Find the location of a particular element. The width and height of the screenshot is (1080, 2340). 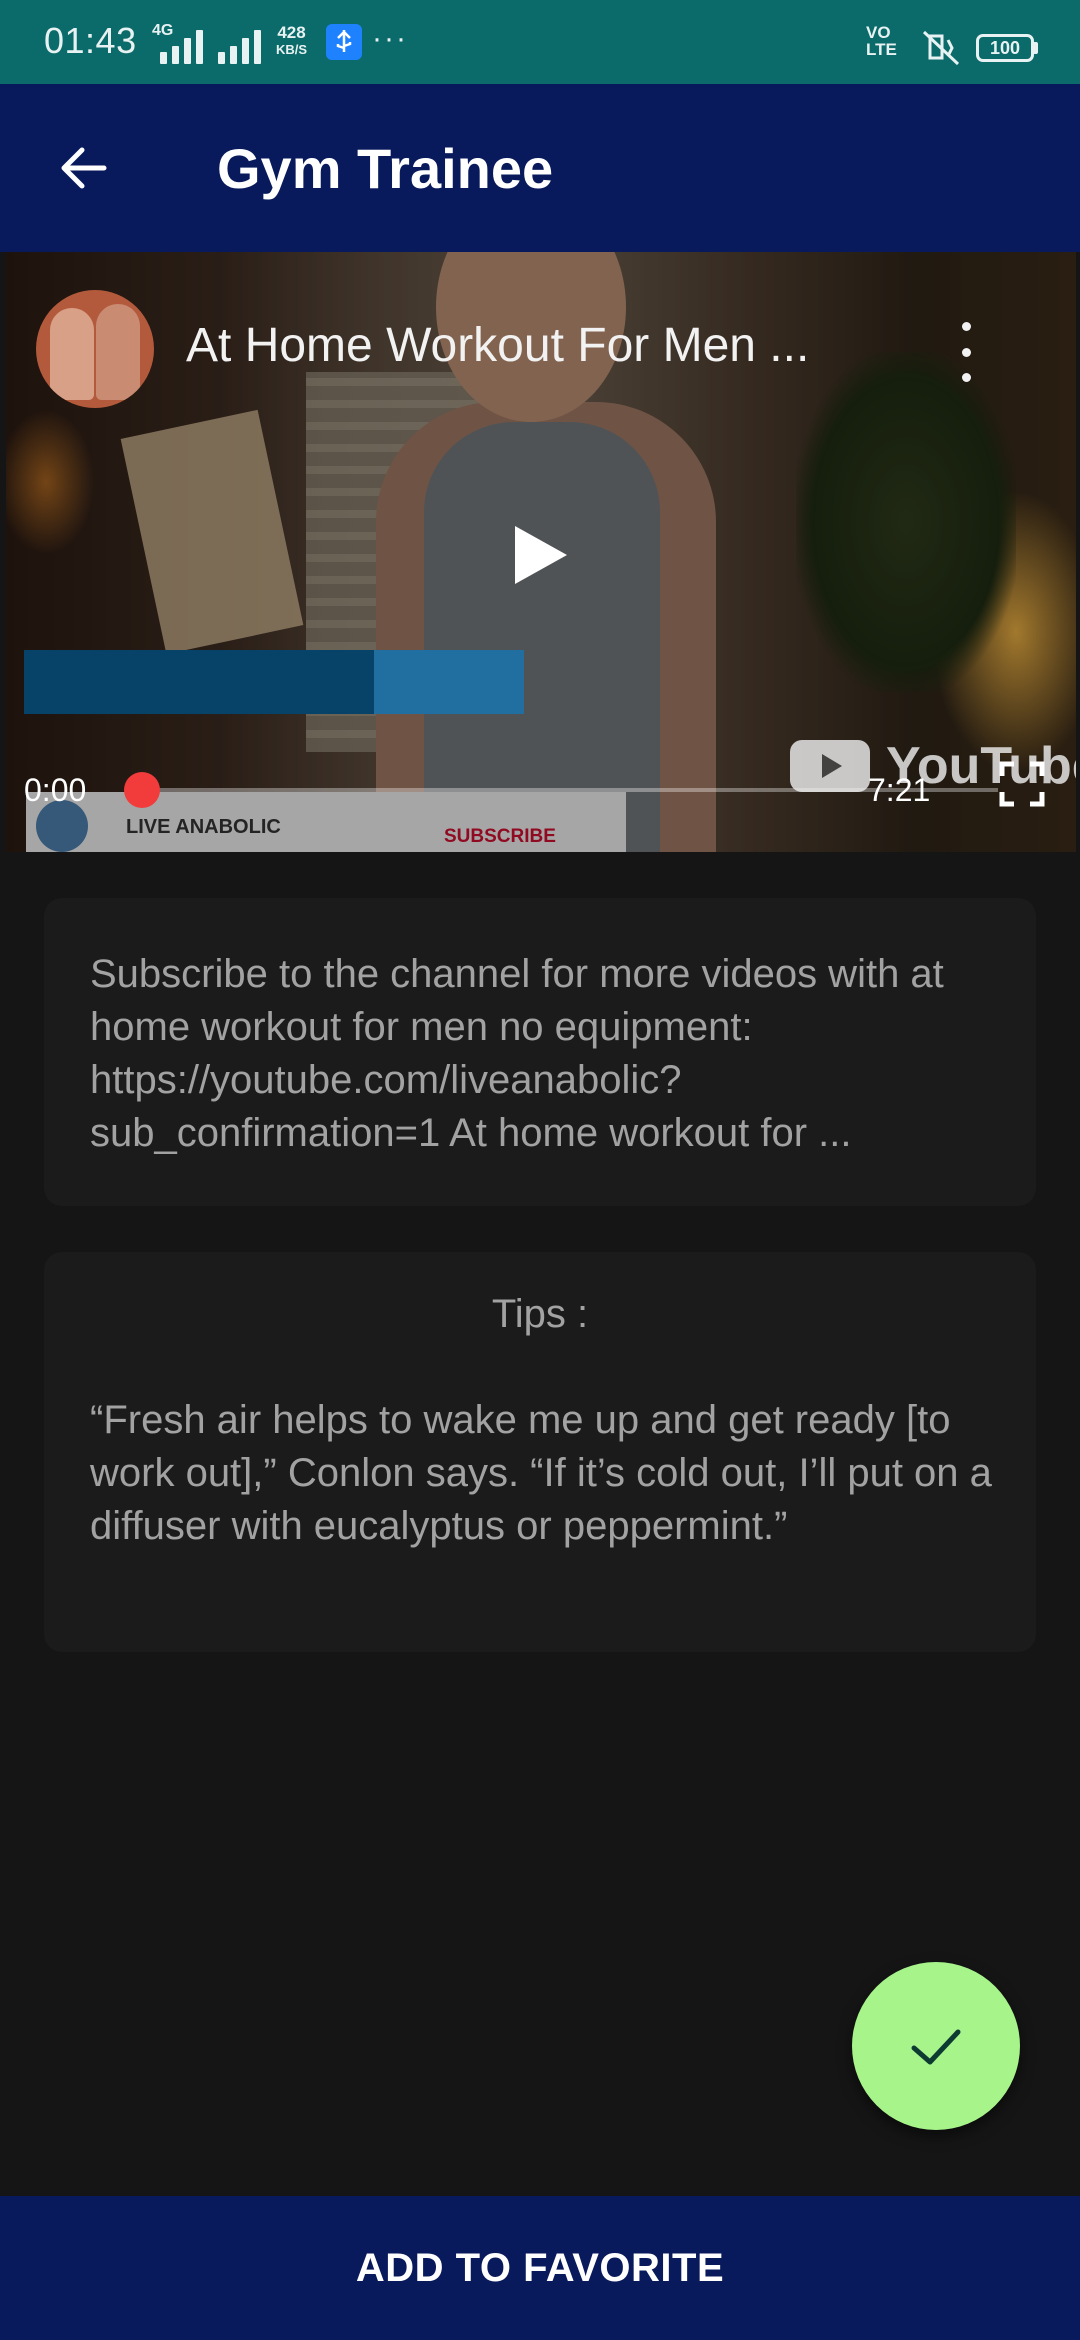

add-to-favorite-label: ADD TO FAVORITE is located at coordinates (540, 2268).